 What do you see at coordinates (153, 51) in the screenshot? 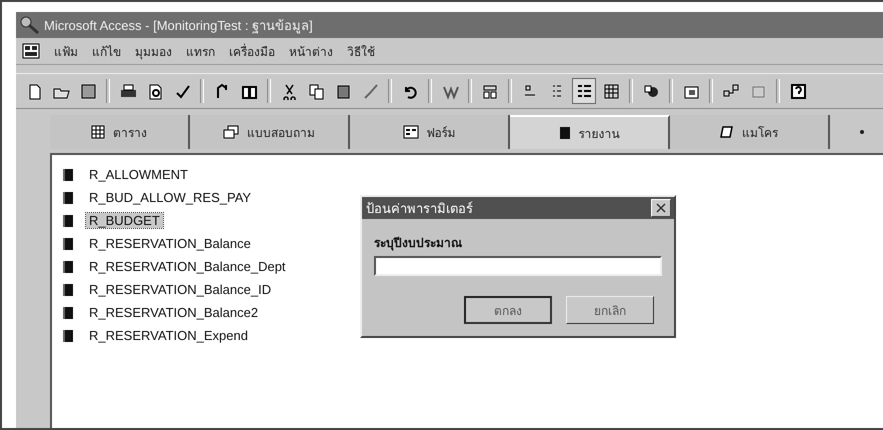
I see `menu-item: มุมมอง` at bounding box center [153, 51].